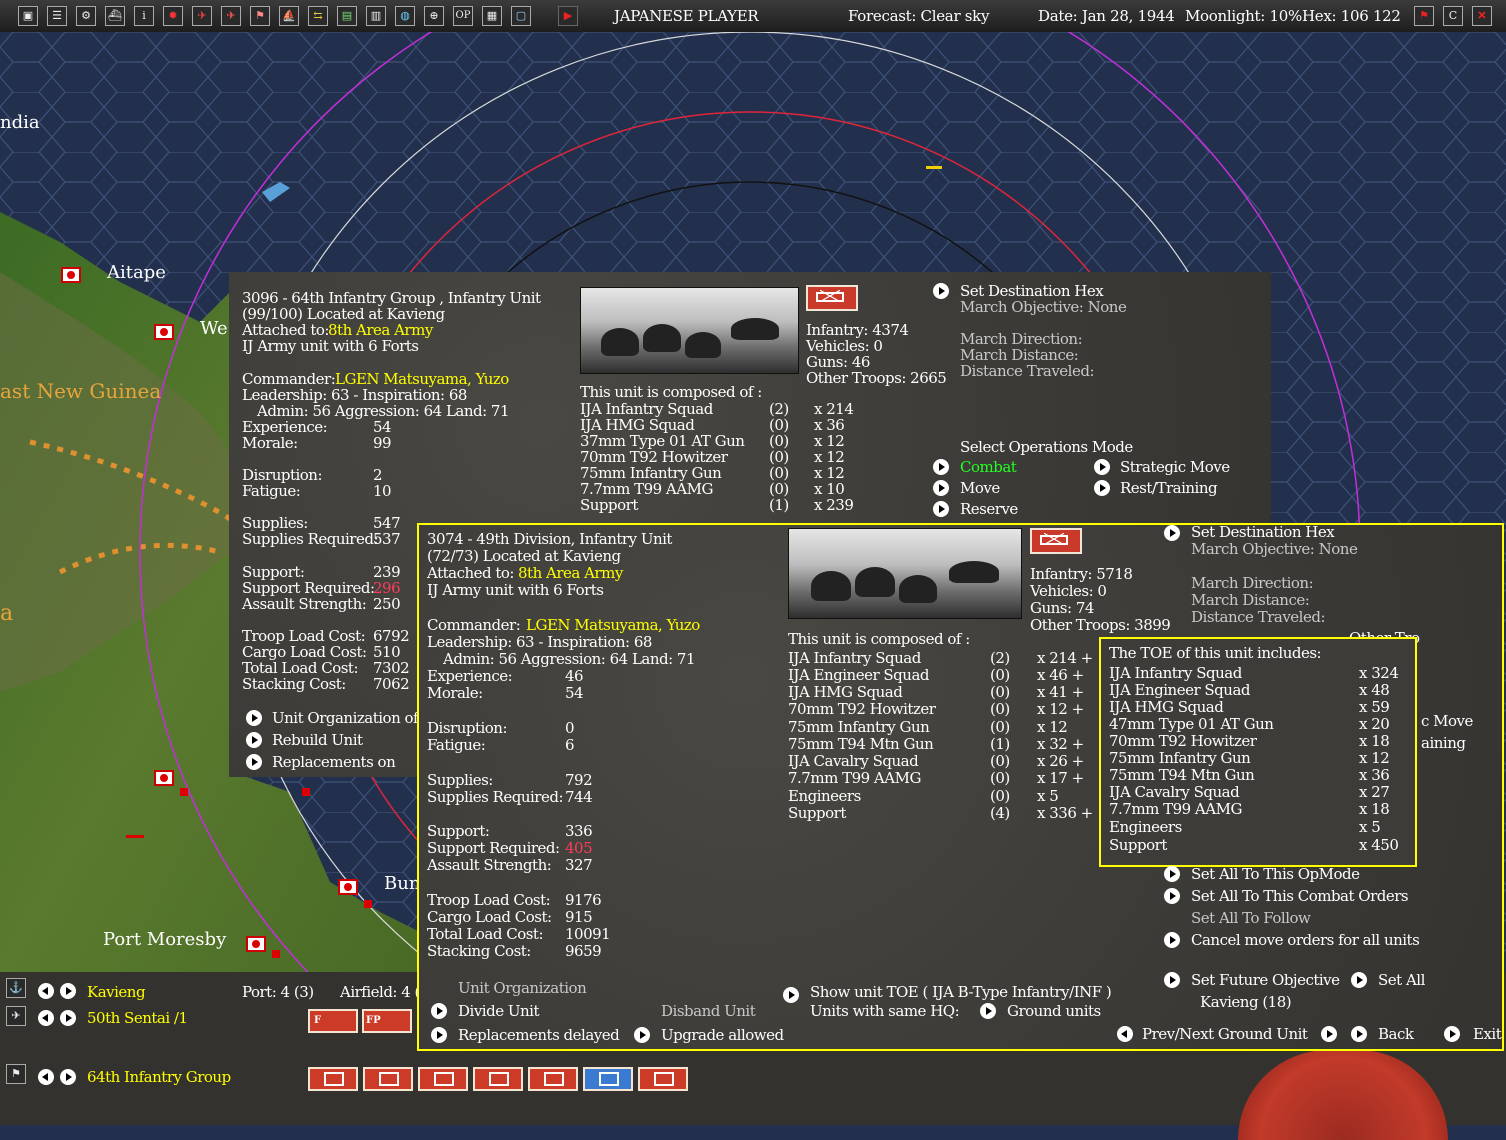  I want to click on ops-rest-training-button: Rest/Training, so click(1169, 488).